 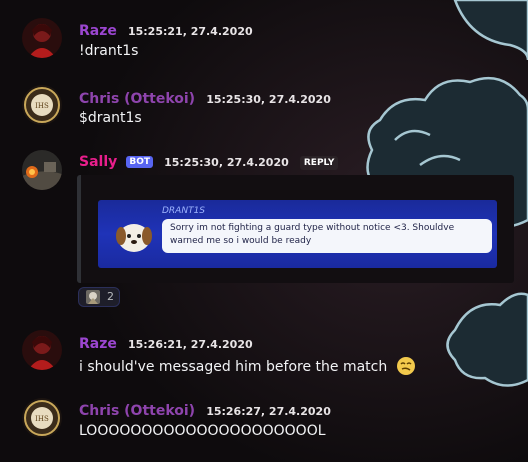 I want to click on sally-avatar, so click(x=42, y=170).